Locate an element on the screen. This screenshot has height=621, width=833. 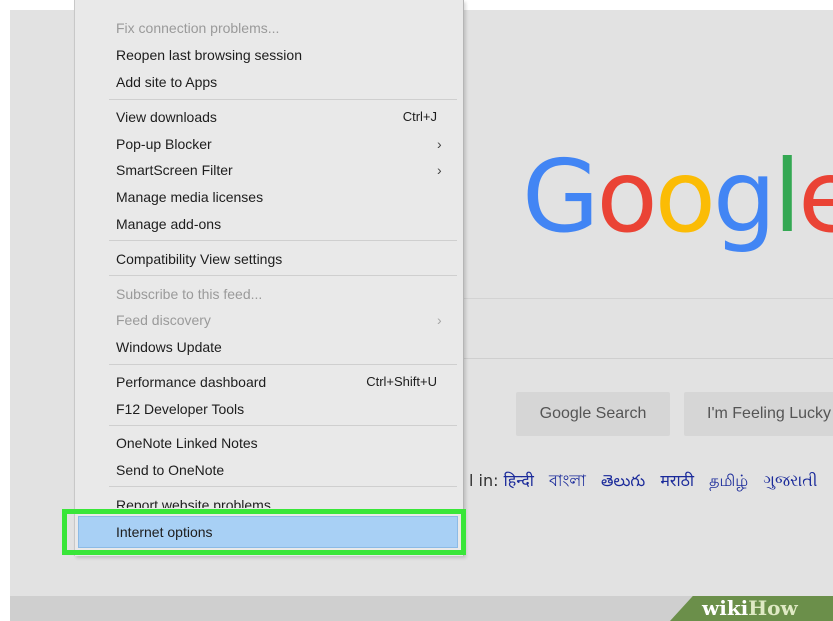
menu-item-onenote-linked: OneNote Linked Notes is located at coordinates (187, 443).